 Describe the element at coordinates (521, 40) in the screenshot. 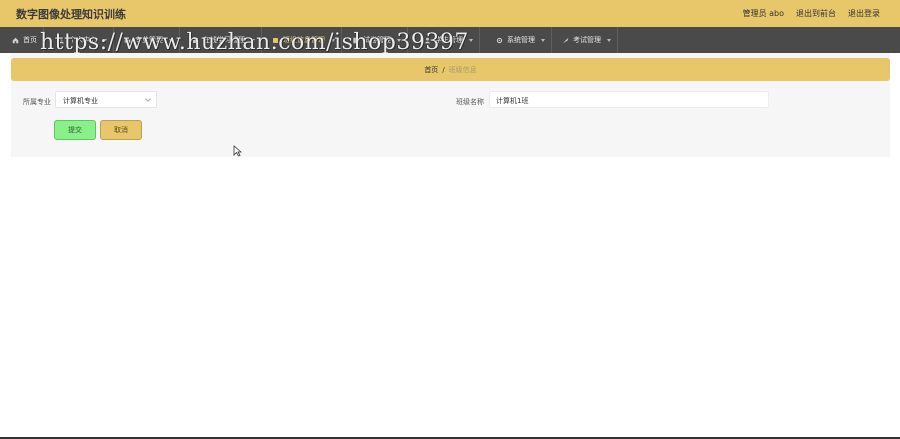

I see `nav-item-system: 系统管理` at that location.